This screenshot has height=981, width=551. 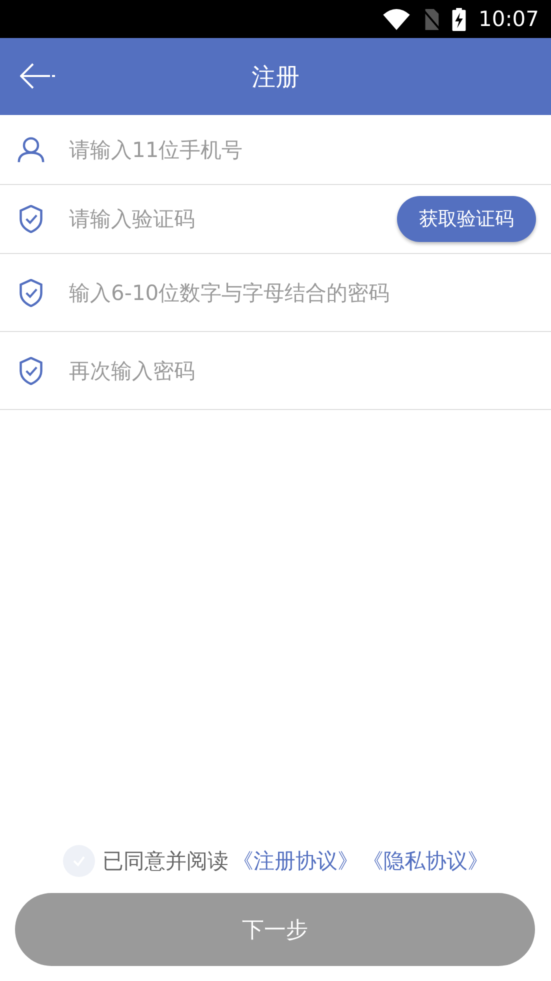 What do you see at coordinates (38, 76) in the screenshot?
I see `back-arrow-icon` at bounding box center [38, 76].